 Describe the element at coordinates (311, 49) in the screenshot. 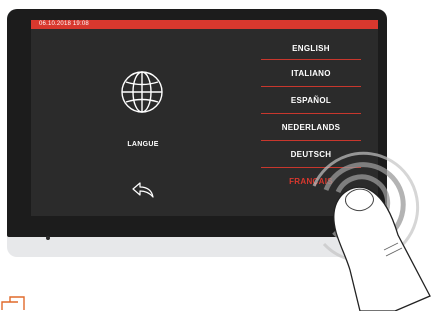

I see `language-option-english: ENGLISH` at that location.